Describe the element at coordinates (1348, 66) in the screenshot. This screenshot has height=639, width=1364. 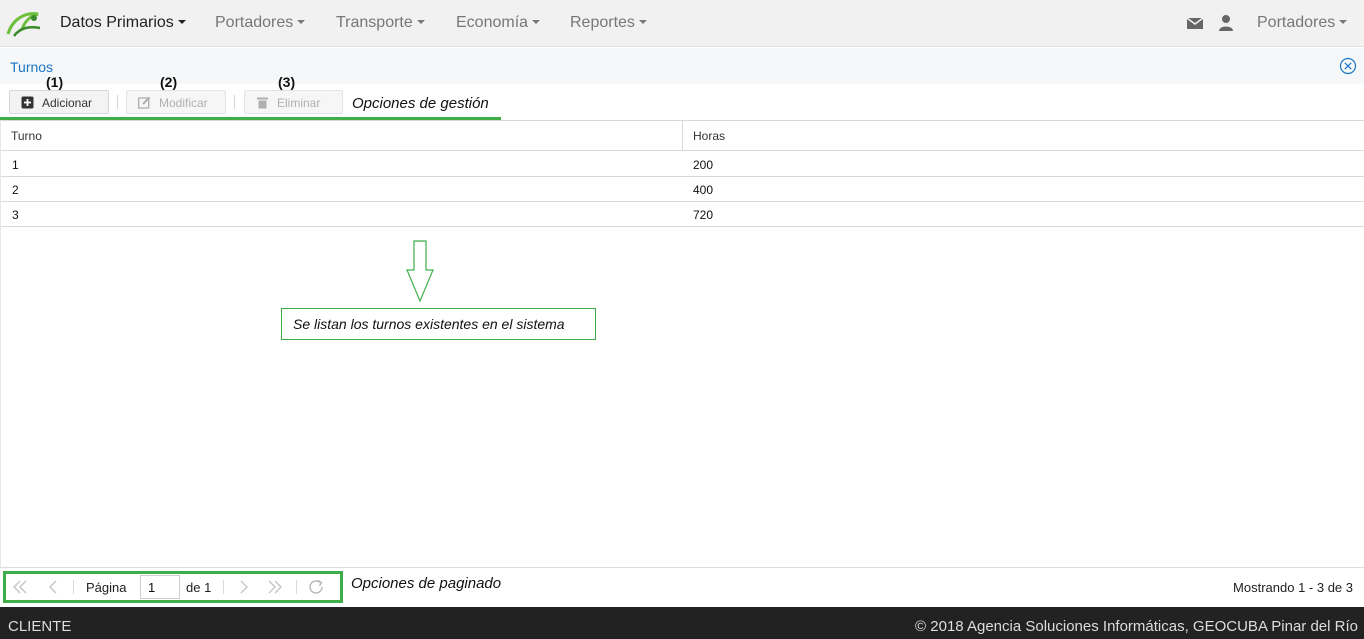
I see `close-icon` at that location.